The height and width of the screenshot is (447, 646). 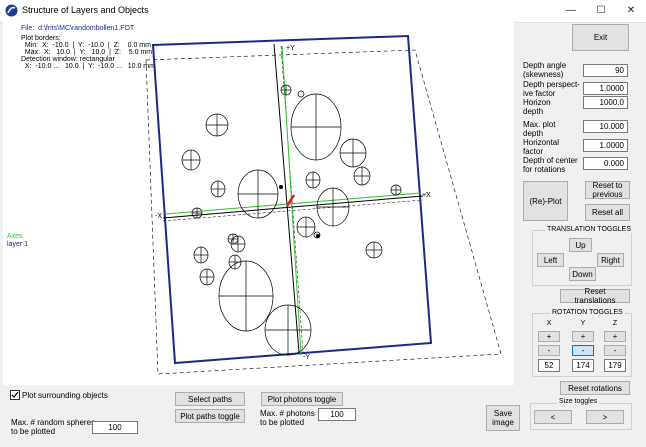 What do you see at coordinates (583, 336) in the screenshot?
I see `rotate-y-plus-button: +` at bounding box center [583, 336].